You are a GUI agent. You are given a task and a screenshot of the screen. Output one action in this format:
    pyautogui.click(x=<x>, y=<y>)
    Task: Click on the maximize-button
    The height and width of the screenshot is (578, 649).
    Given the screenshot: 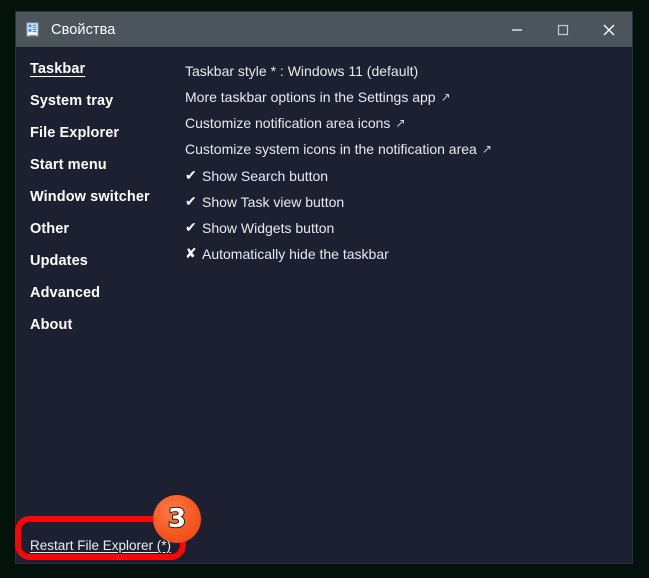 What is the action you would take?
    pyautogui.click(x=563, y=29)
    